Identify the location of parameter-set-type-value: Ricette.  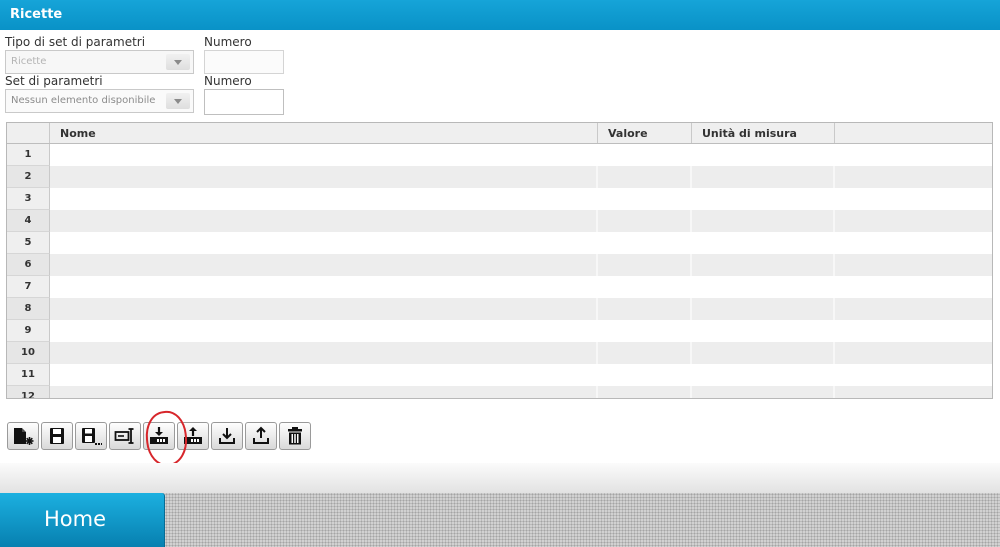
(29, 61).